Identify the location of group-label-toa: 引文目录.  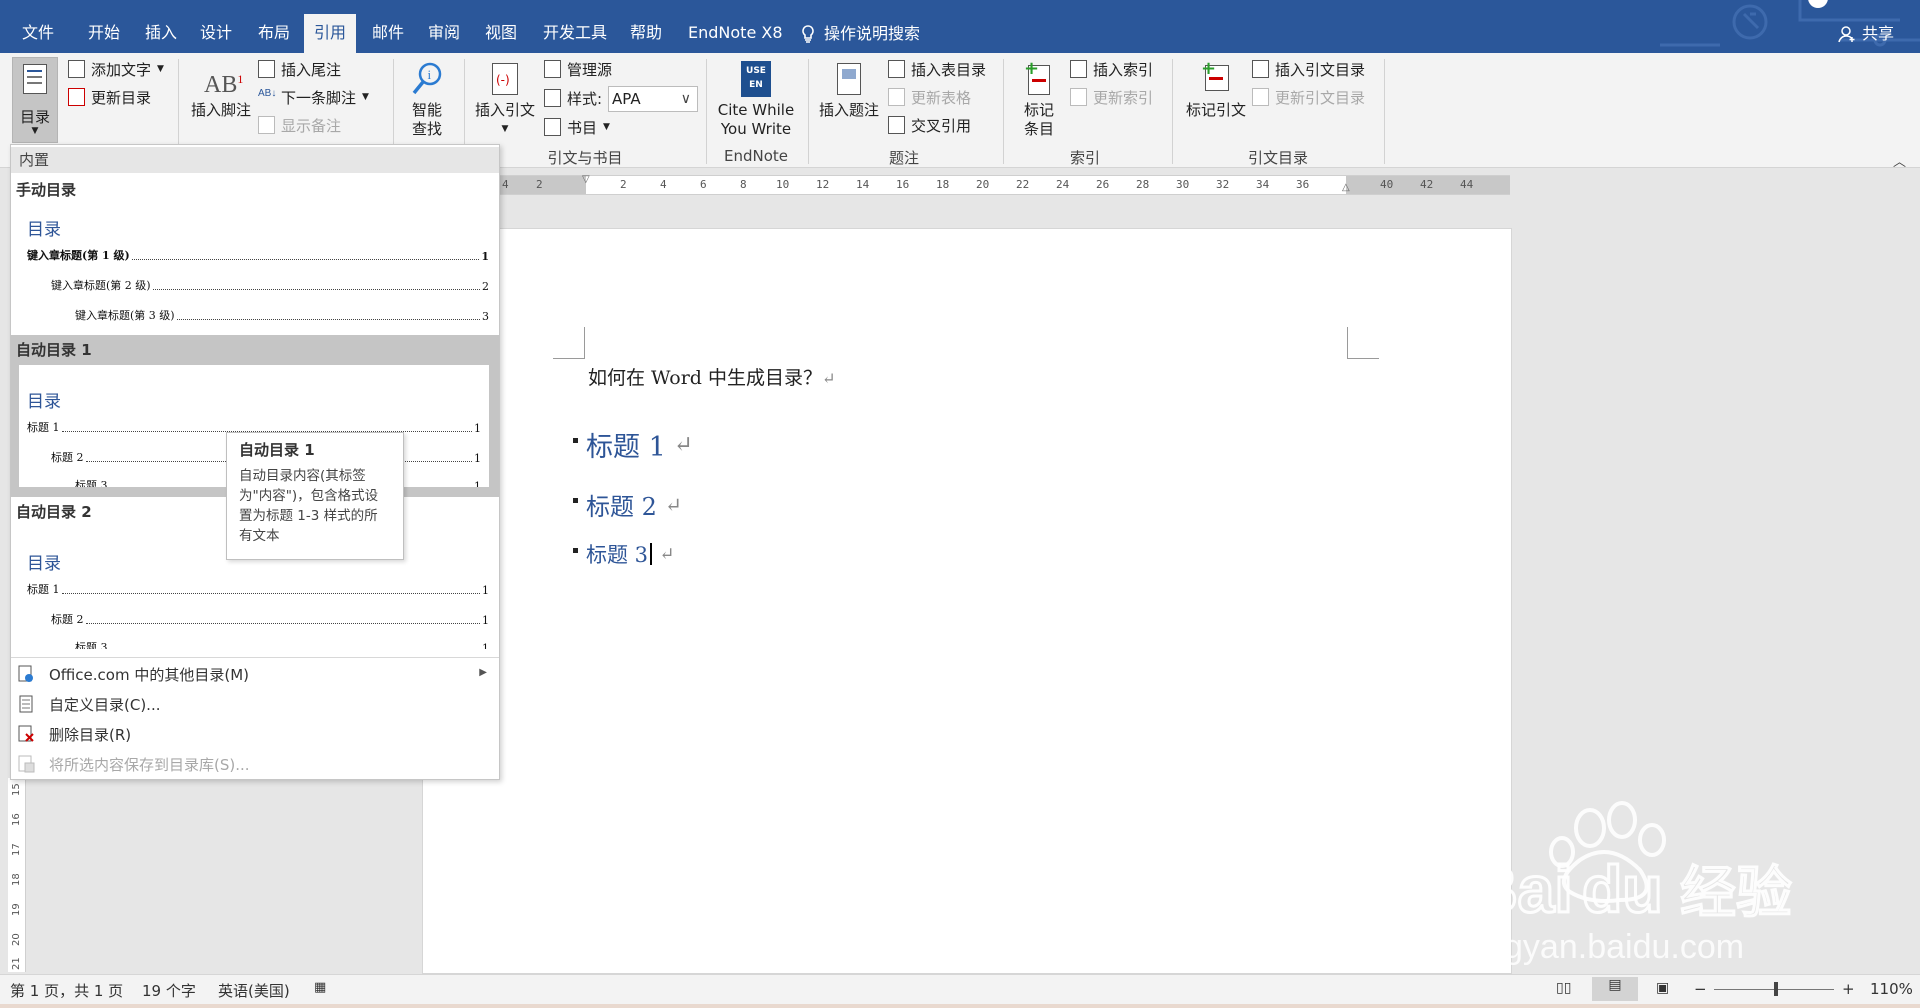
(1277, 158).